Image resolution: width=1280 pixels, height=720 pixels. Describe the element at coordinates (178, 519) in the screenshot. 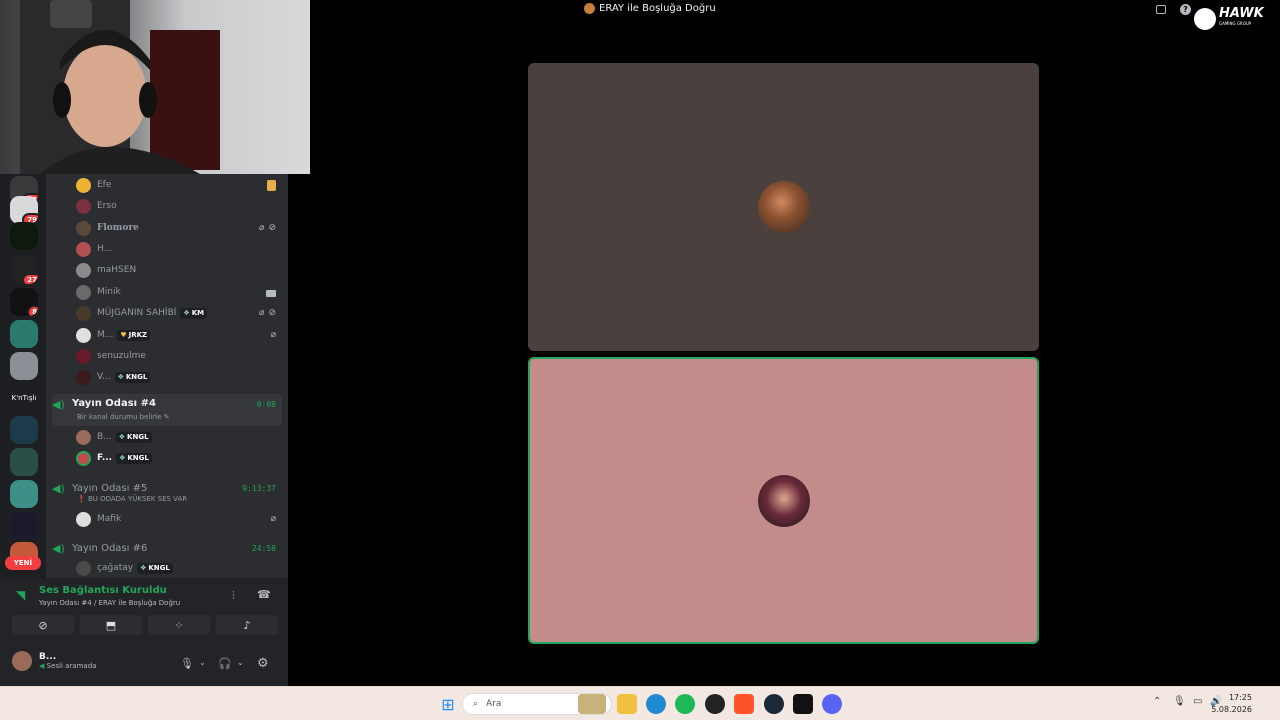

I see `voice-member: Mafik ⌀` at that location.